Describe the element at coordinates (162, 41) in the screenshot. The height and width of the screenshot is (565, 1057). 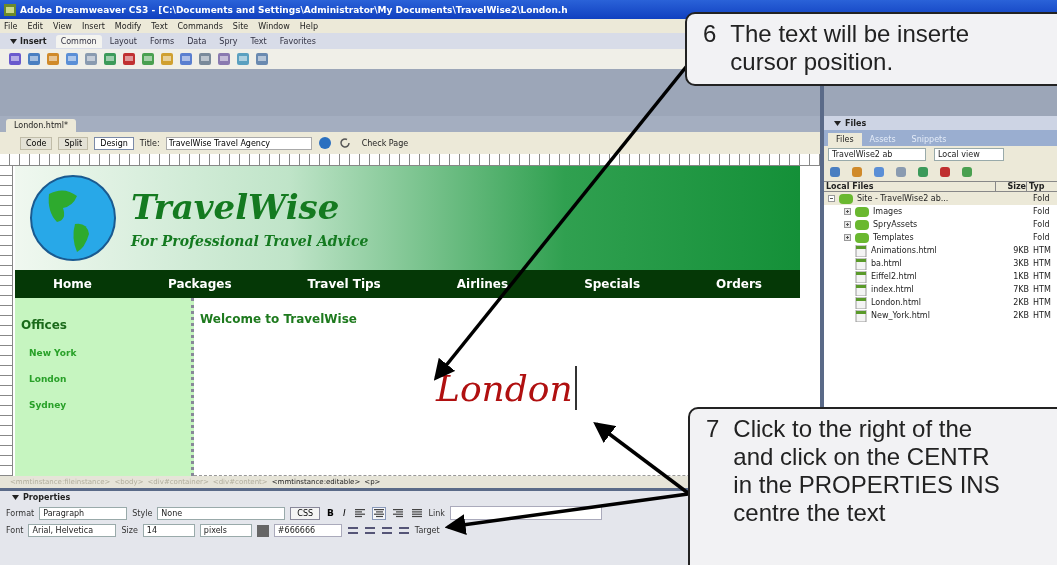
I see `insert-tab: Forms` at that location.